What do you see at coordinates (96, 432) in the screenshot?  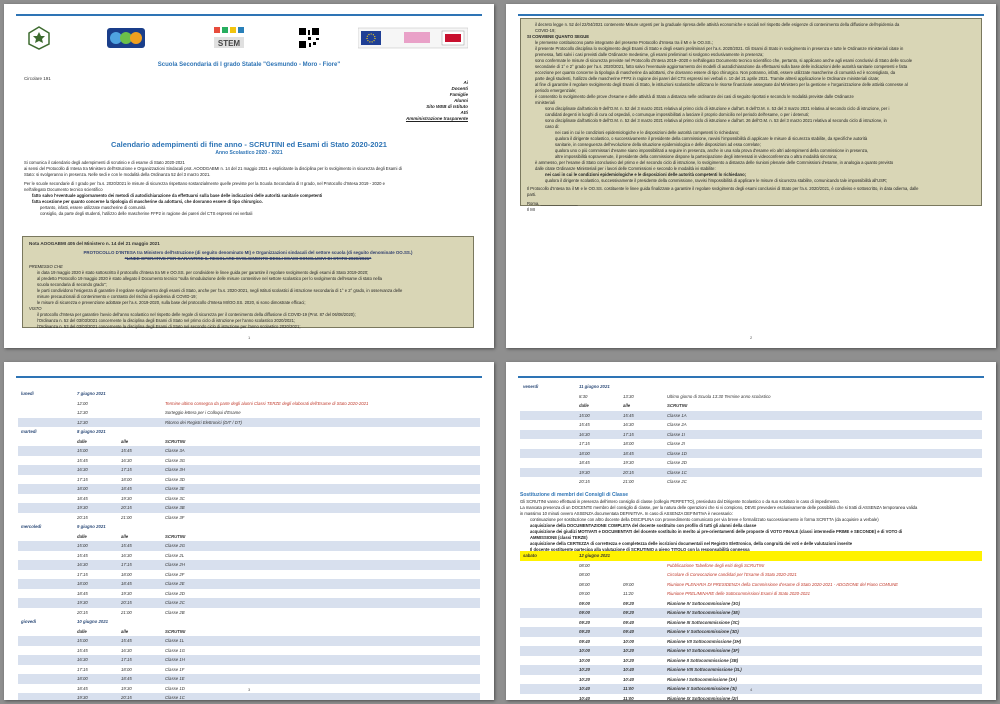 I see `cell-b: 8 giugno 2021` at bounding box center [96, 432].